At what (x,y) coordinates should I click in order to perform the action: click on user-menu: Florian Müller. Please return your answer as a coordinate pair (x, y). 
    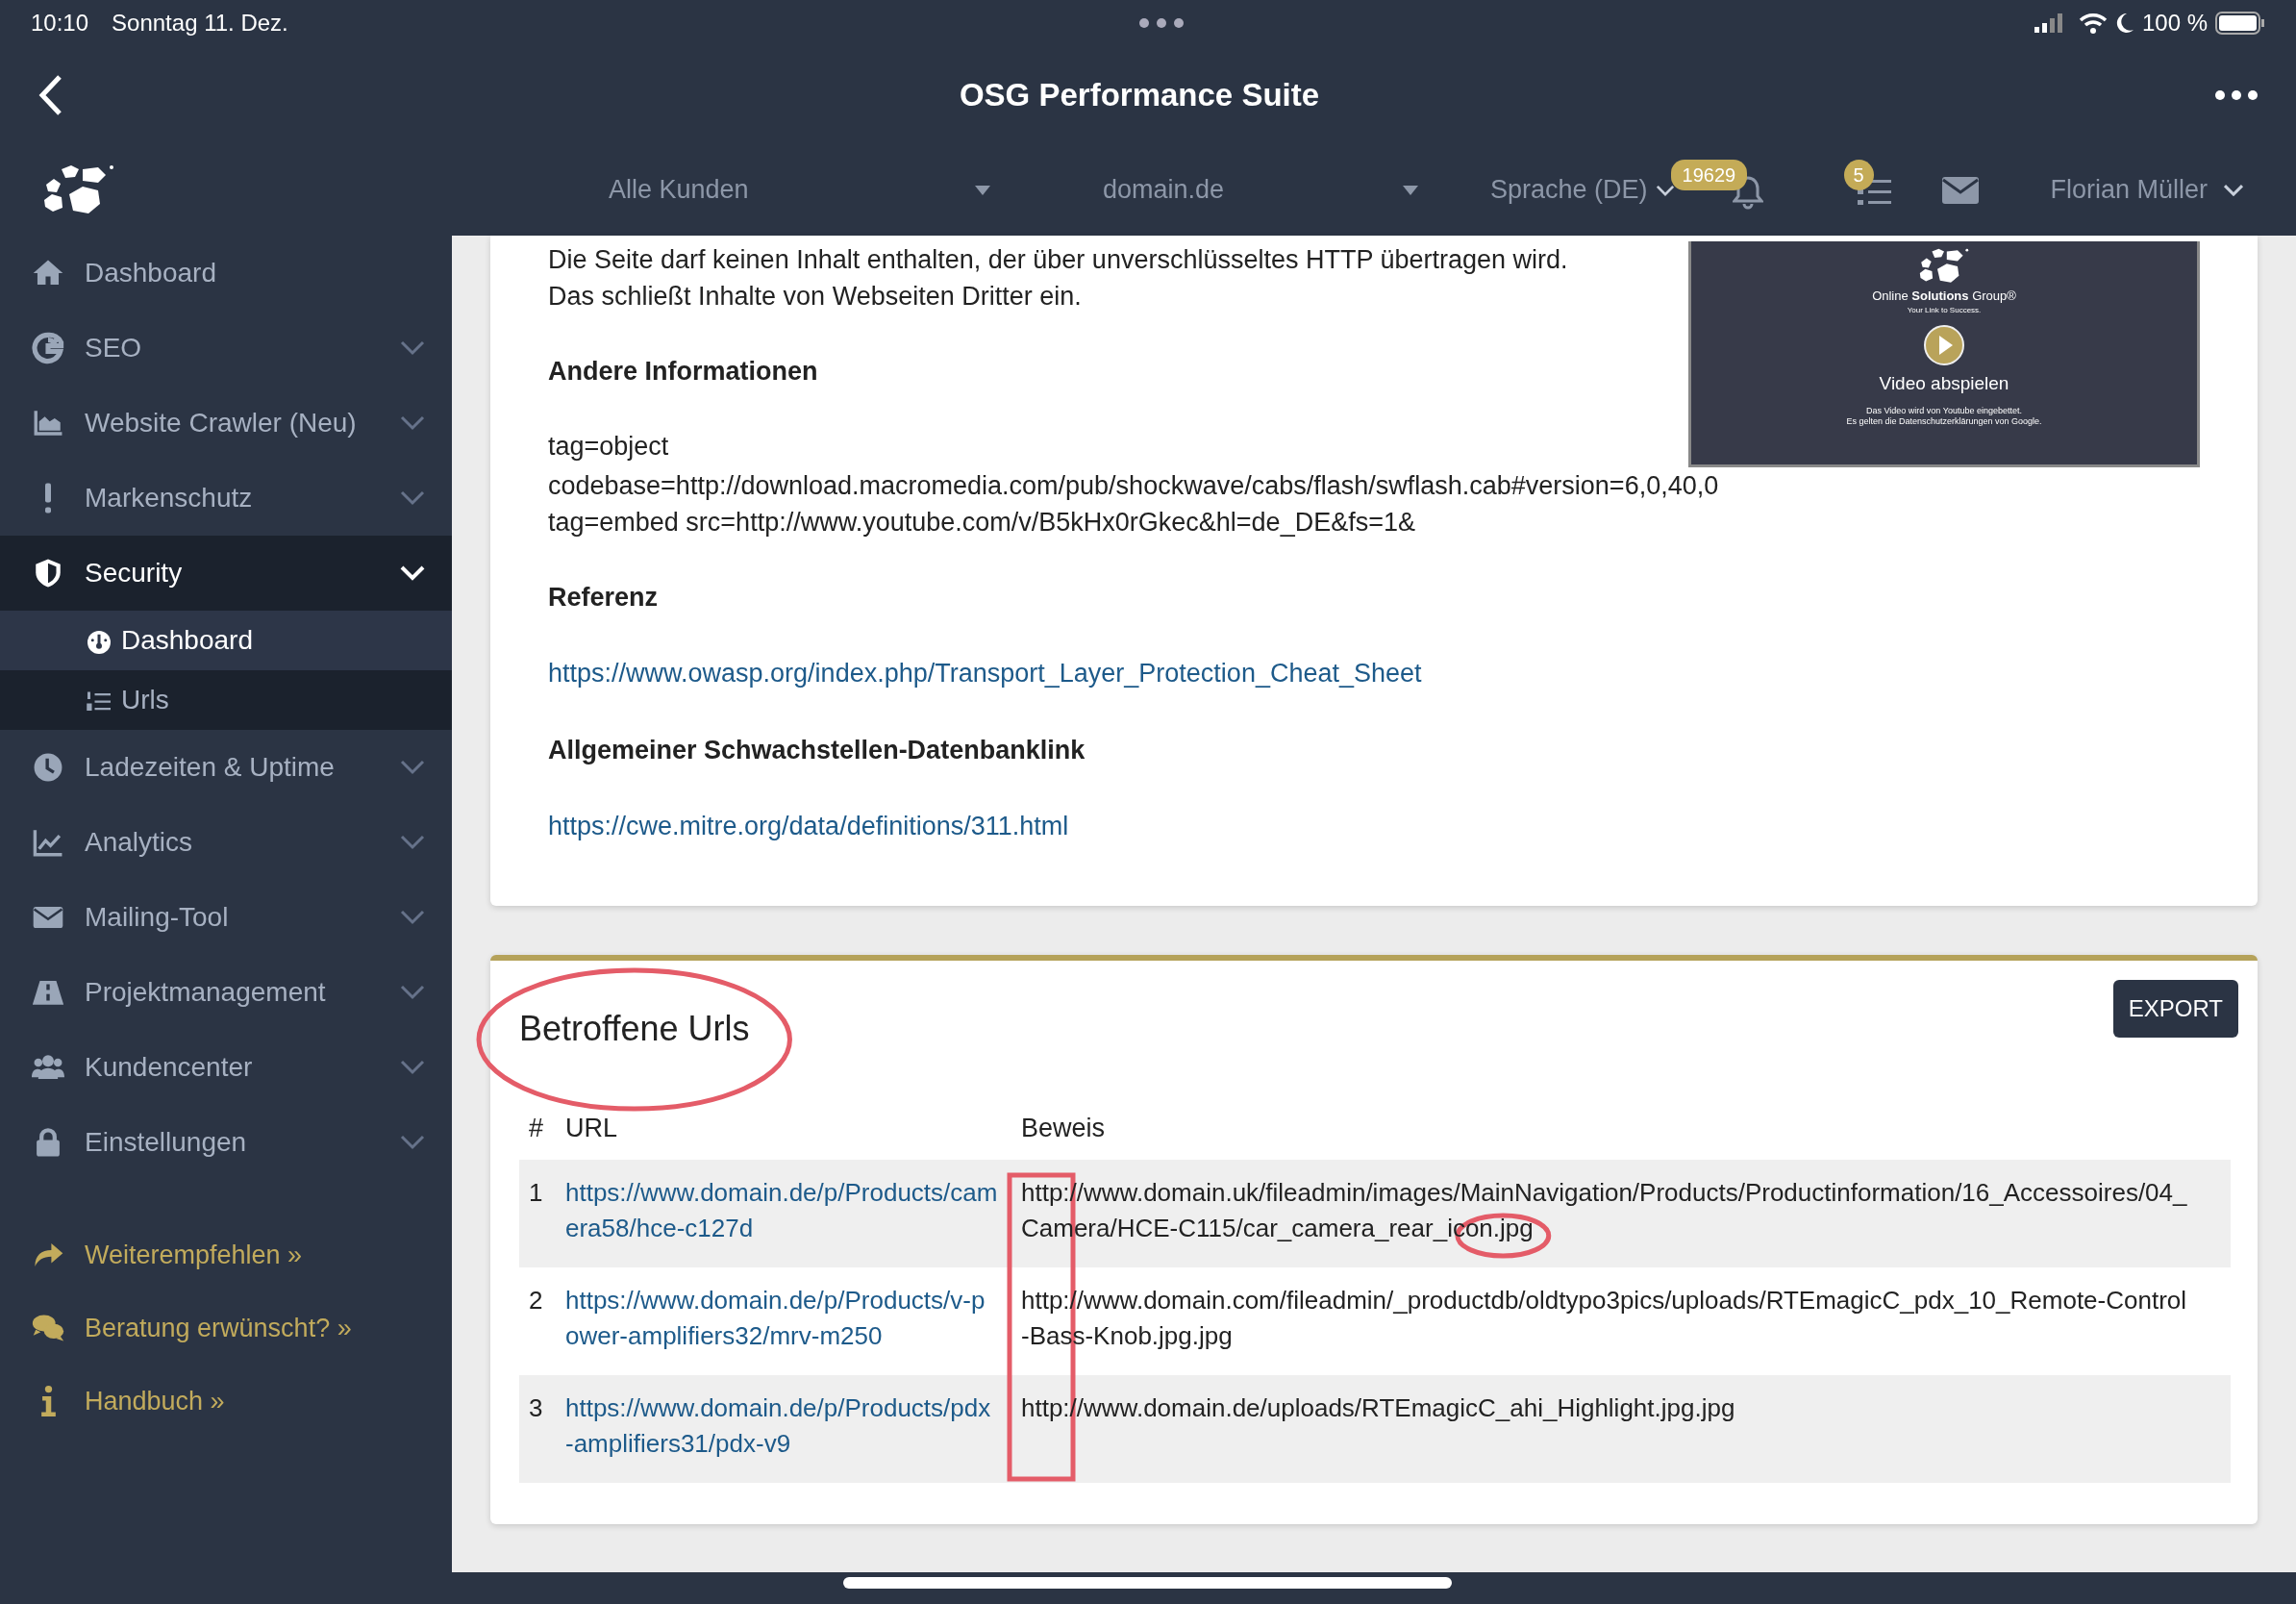
    Looking at the image, I should click on (2147, 190).